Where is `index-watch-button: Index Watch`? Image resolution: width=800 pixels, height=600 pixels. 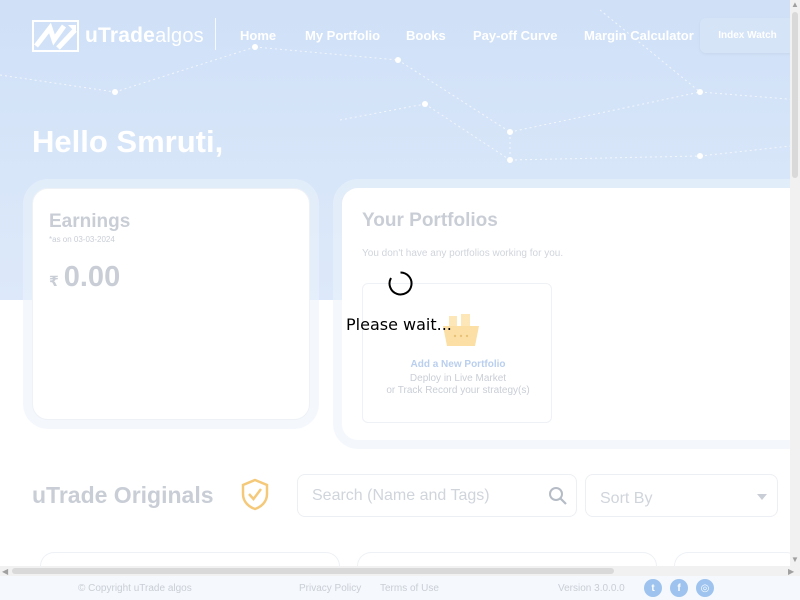 index-watch-button: Index Watch is located at coordinates (747, 35).